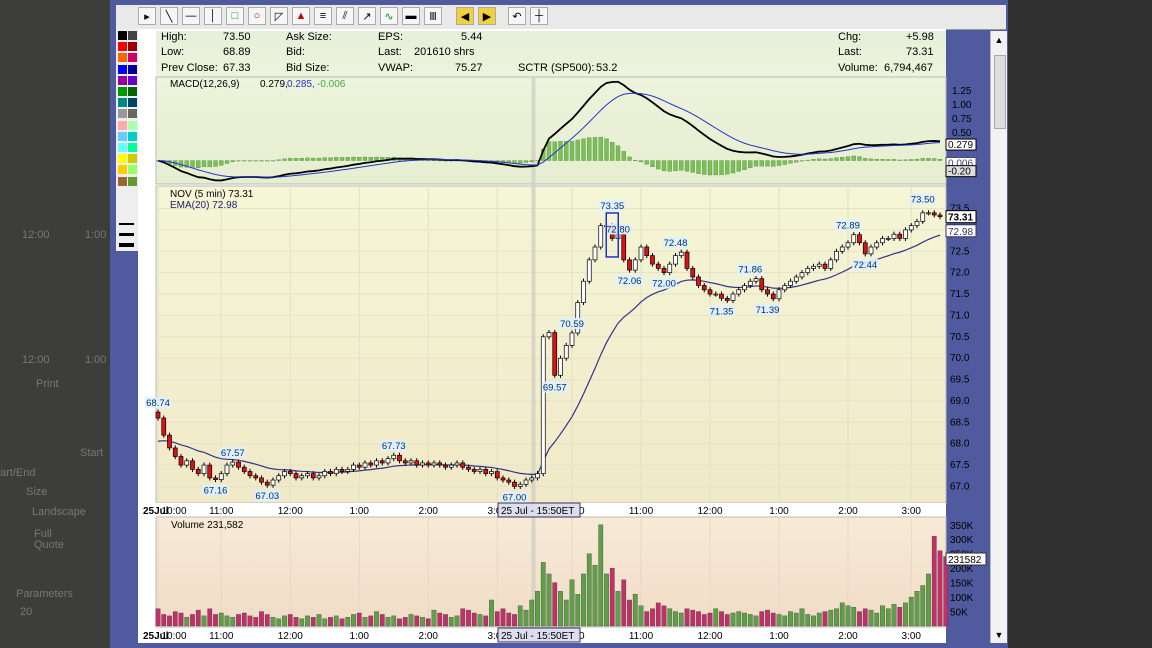 The image size is (1152, 648). What do you see at coordinates (551, 130) in the screenshot?
I see `macd-panel-bg` at bounding box center [551, 130].